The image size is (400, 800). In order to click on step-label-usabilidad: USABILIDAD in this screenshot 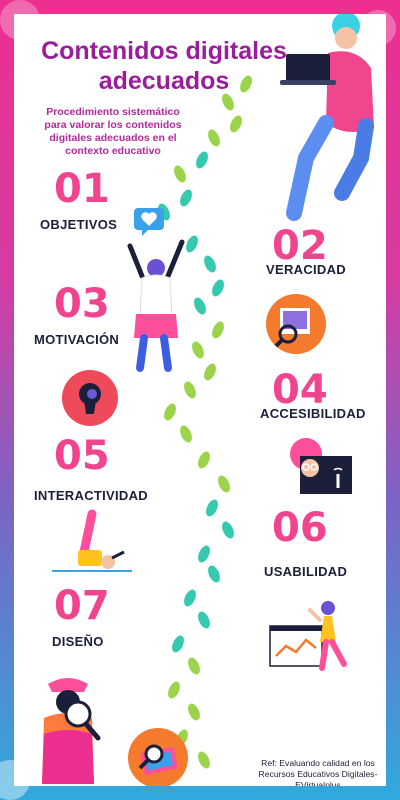, I will do `click(306, 571)`.